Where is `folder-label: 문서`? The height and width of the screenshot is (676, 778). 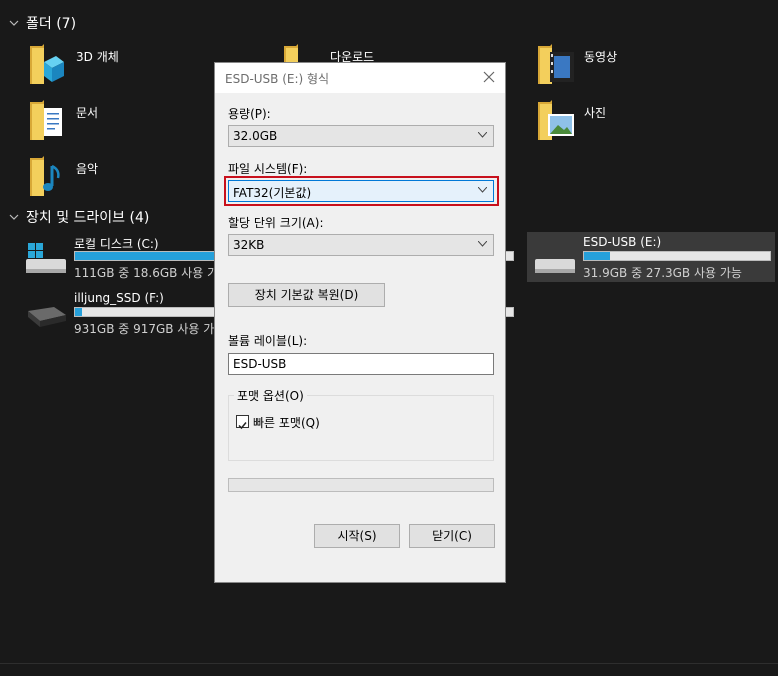 folder-label: 문서 is located at coordinates (87, 113).